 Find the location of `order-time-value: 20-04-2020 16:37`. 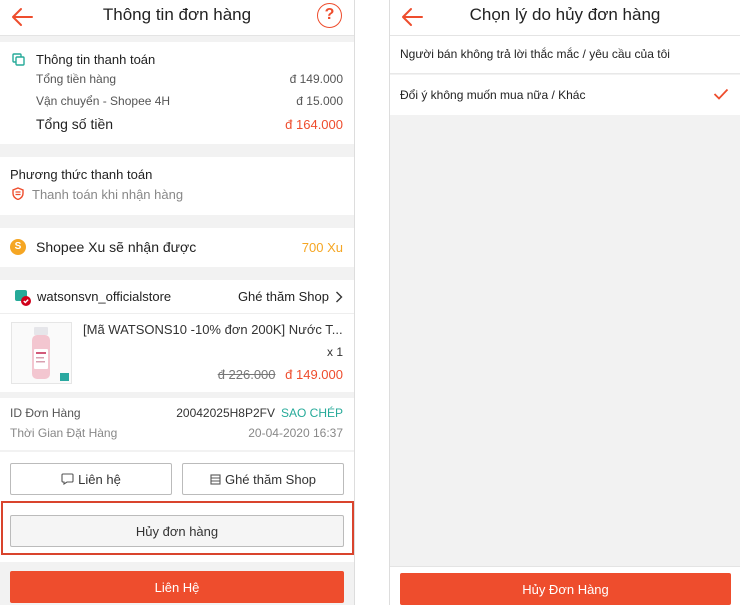

order-time-value: 20-04-2020 16:37 is located at coordinates (295, 433).